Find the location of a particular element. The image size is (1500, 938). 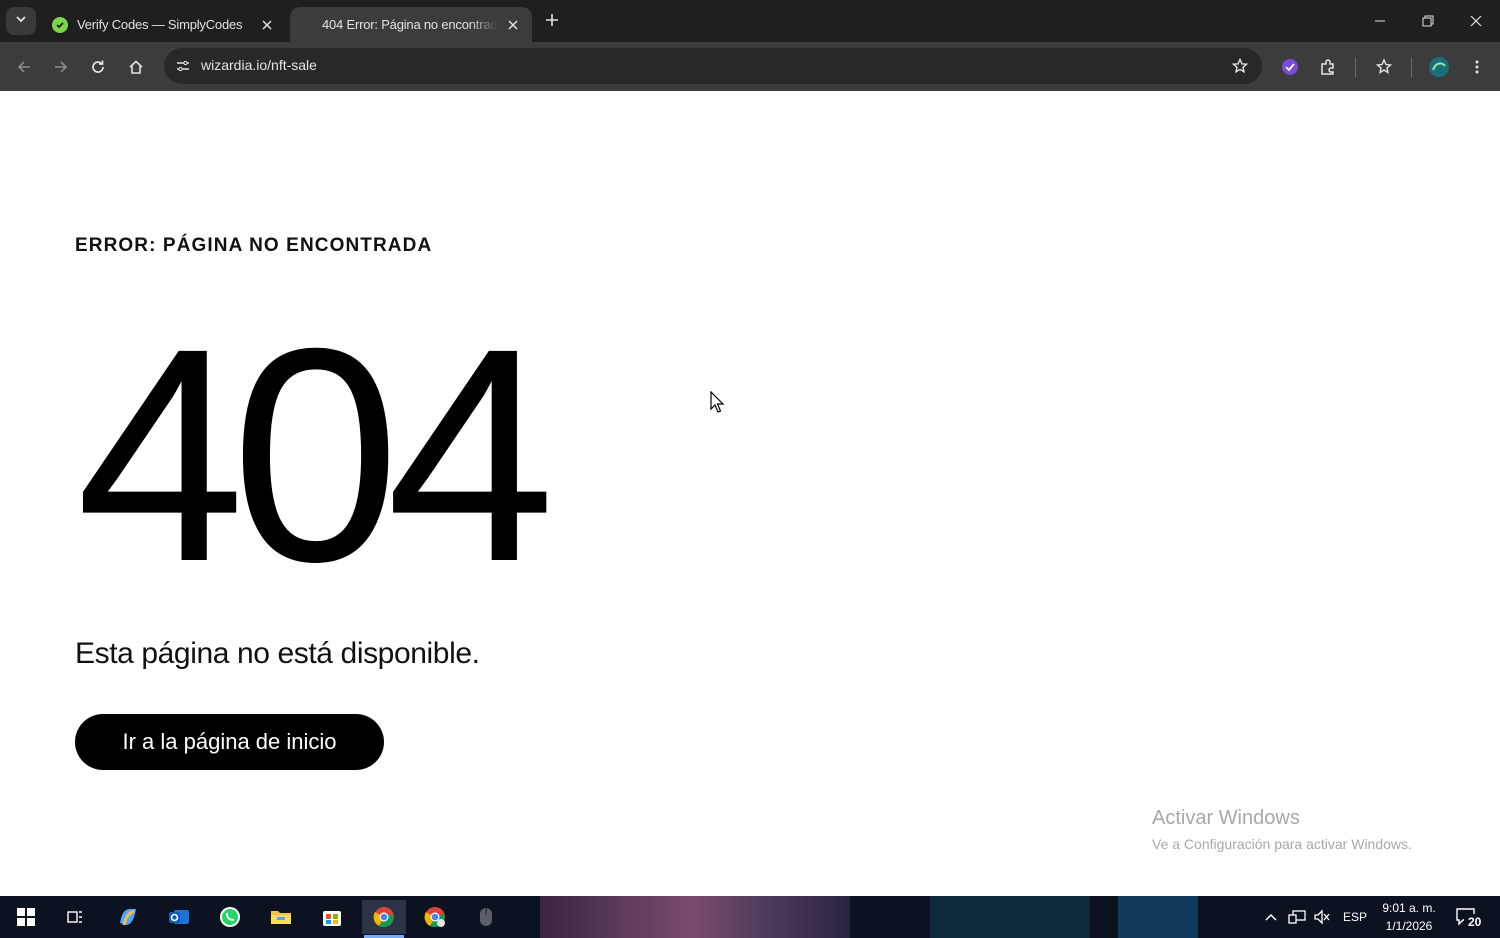

outlook-icon is located at coordinates (179, 917).